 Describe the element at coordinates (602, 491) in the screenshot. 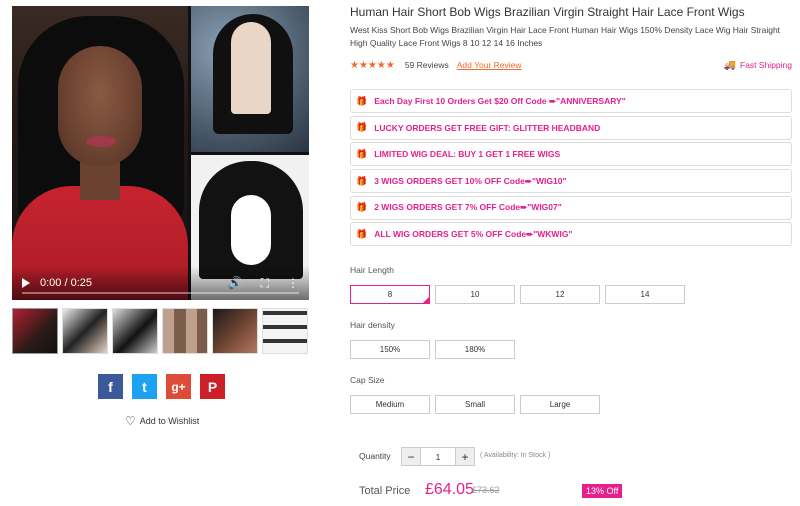

I see `discount-badge: 13% Off` at that location.